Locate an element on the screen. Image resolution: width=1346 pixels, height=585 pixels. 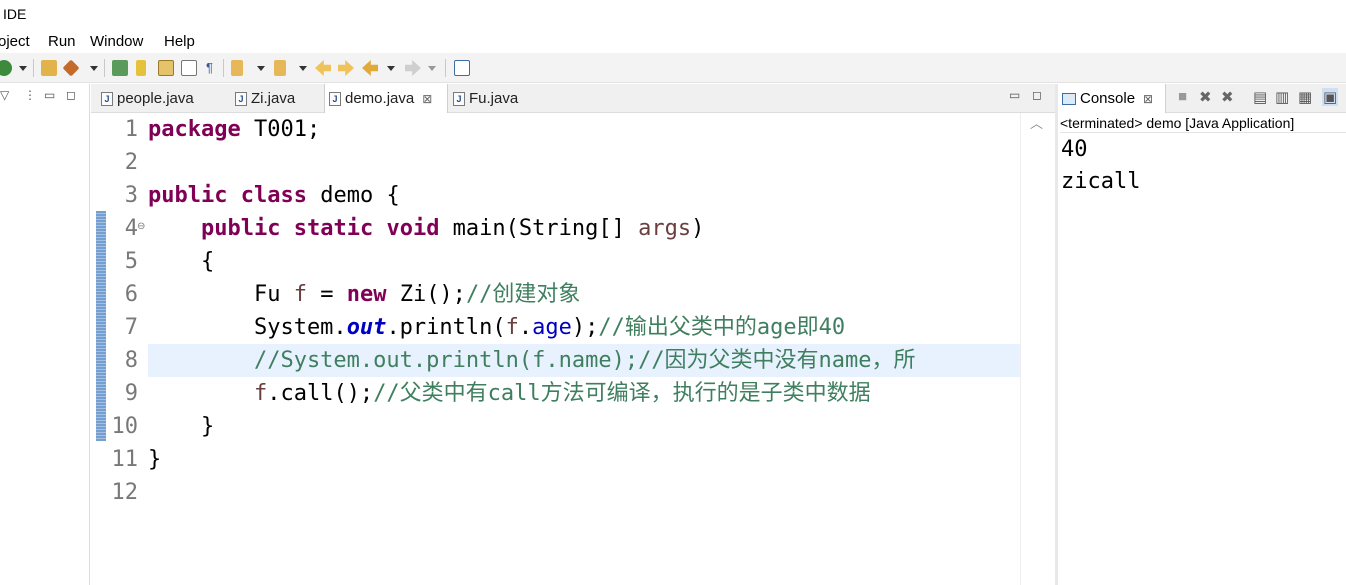
view-menu-icon: ⋮ is located at coordinates (30, 95).